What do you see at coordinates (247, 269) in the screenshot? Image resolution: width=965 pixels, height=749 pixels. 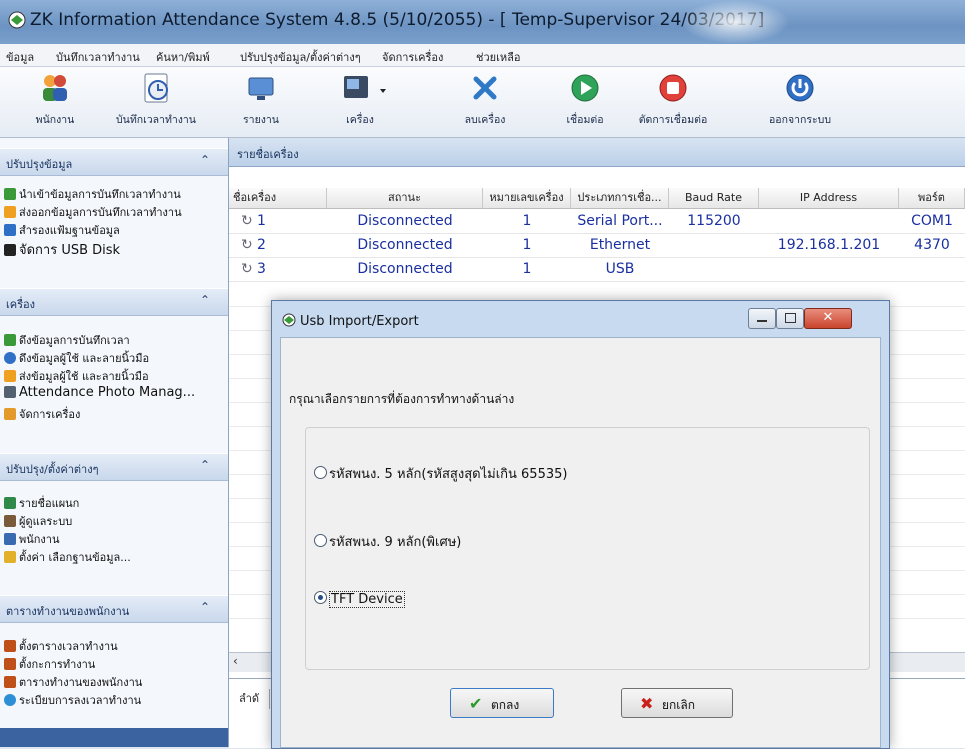 I see `device-row-icon: ↻` at bounding box center [247, 269].